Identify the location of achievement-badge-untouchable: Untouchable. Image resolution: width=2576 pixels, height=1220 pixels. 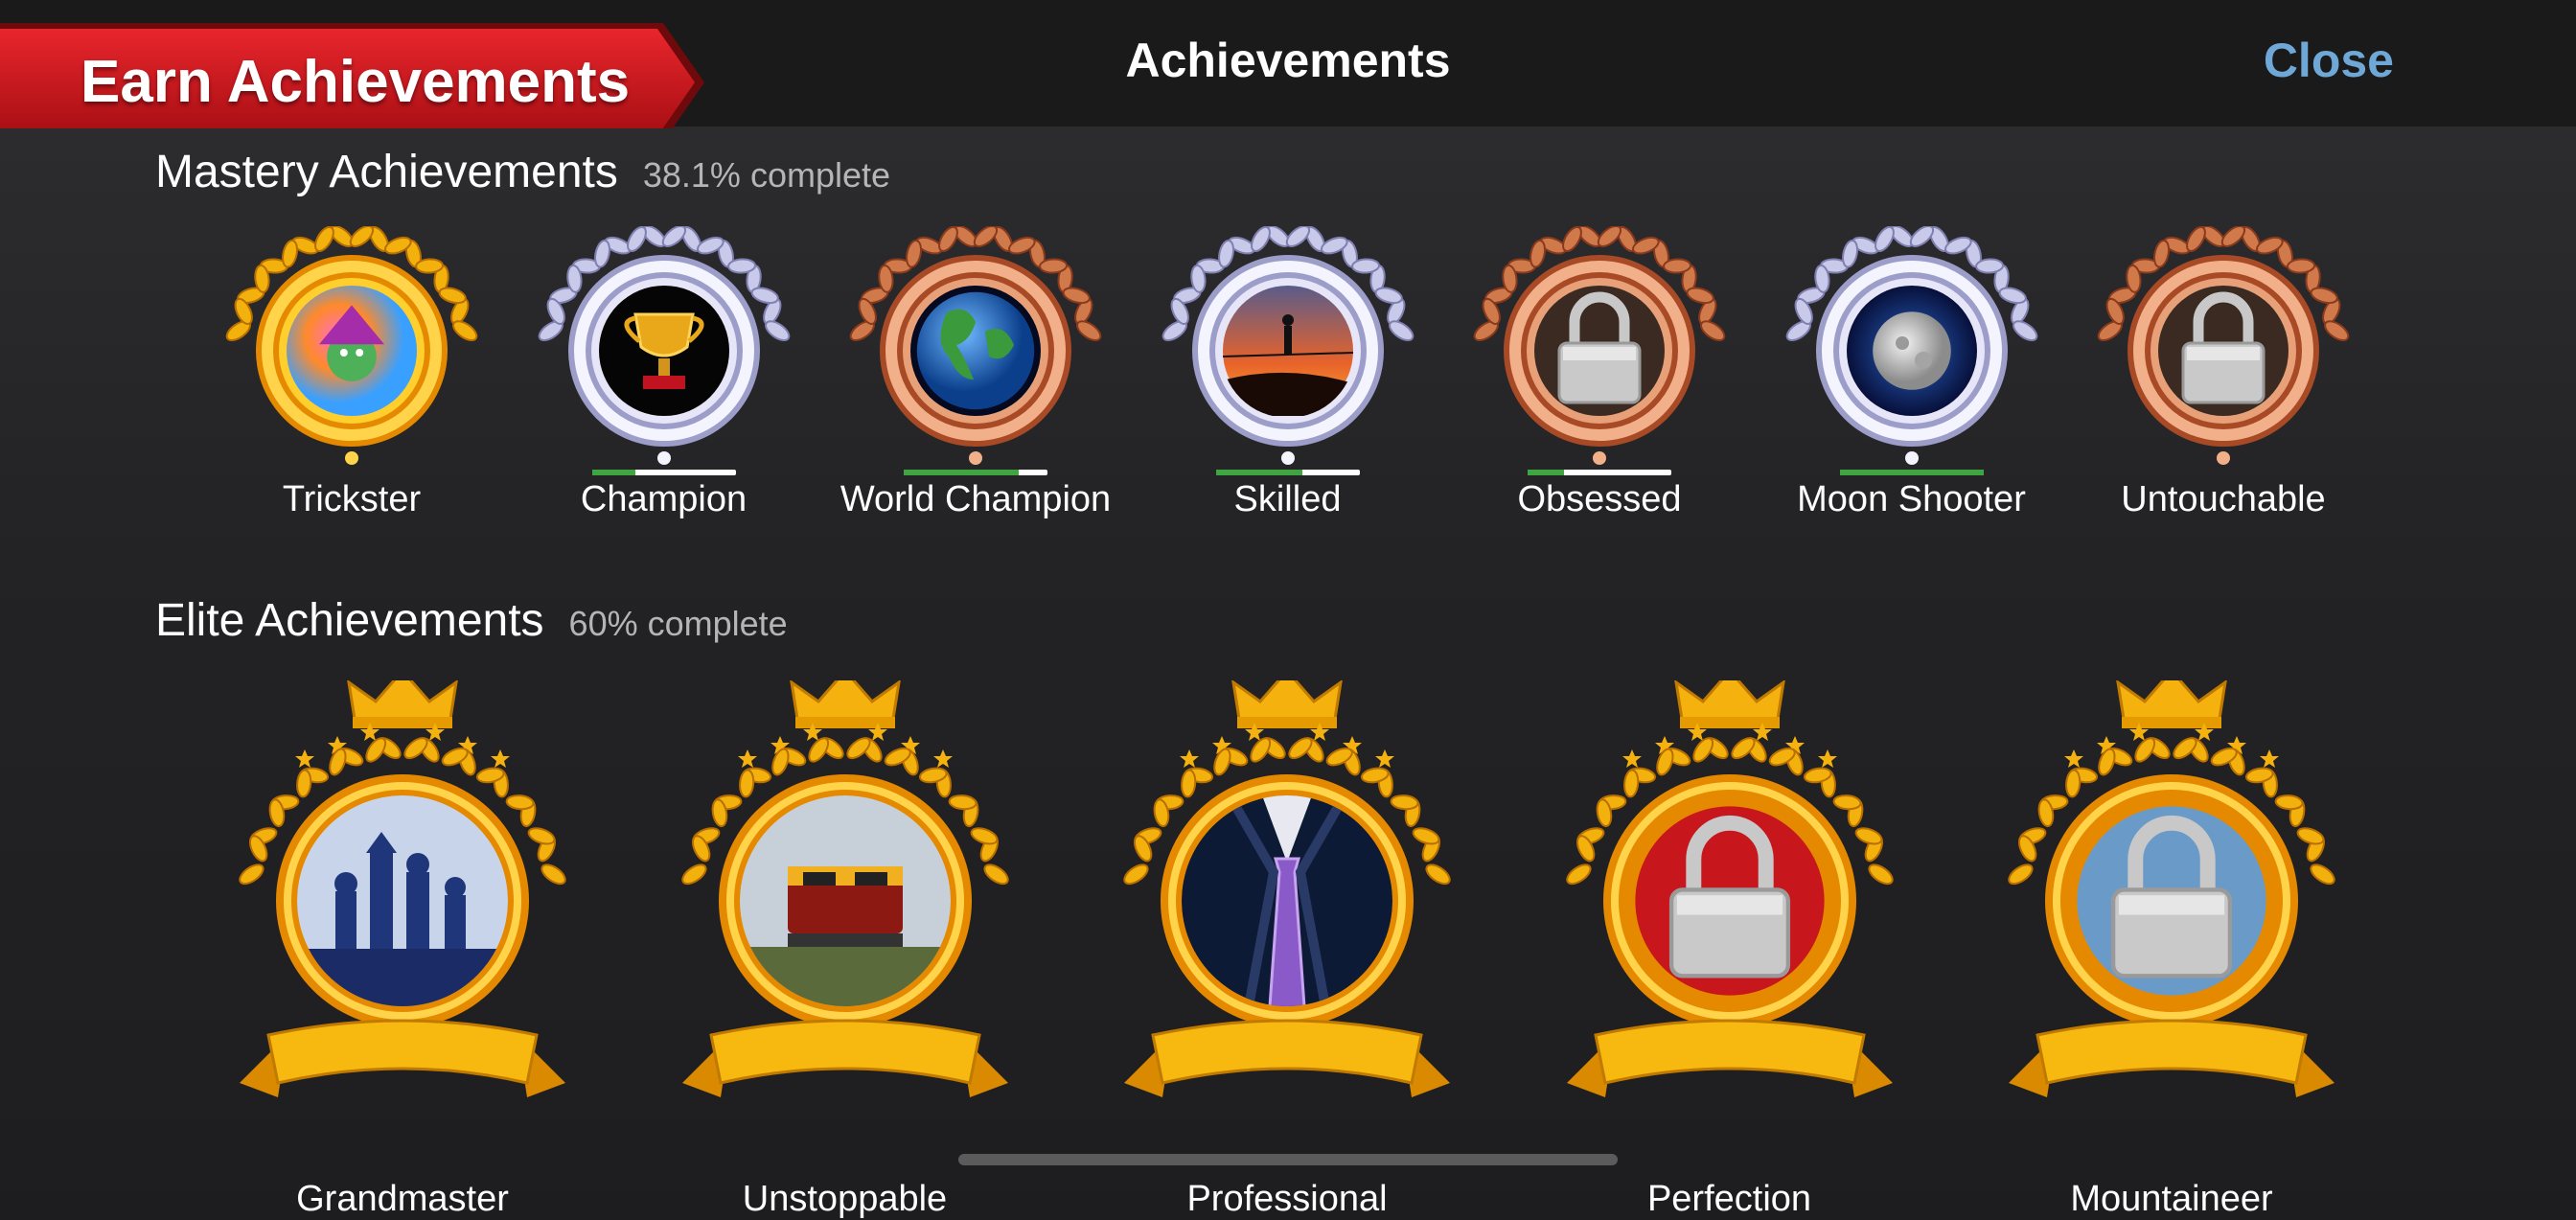
(2223, 384).